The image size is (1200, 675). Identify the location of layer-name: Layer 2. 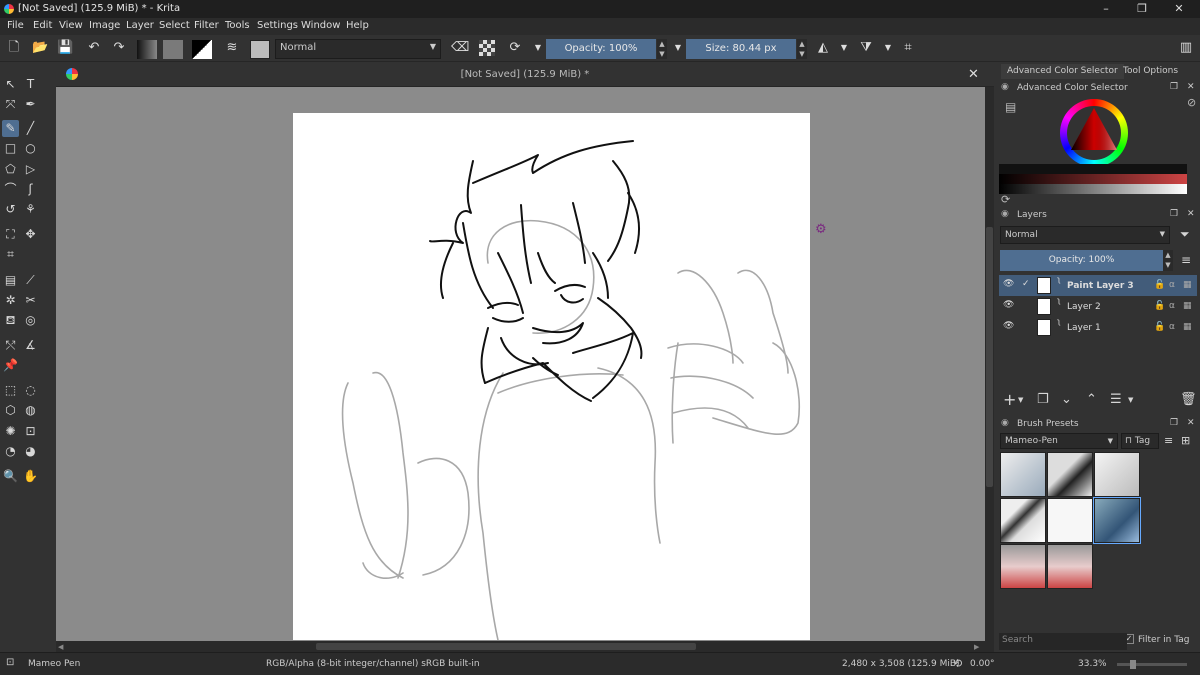
(1084, 307).